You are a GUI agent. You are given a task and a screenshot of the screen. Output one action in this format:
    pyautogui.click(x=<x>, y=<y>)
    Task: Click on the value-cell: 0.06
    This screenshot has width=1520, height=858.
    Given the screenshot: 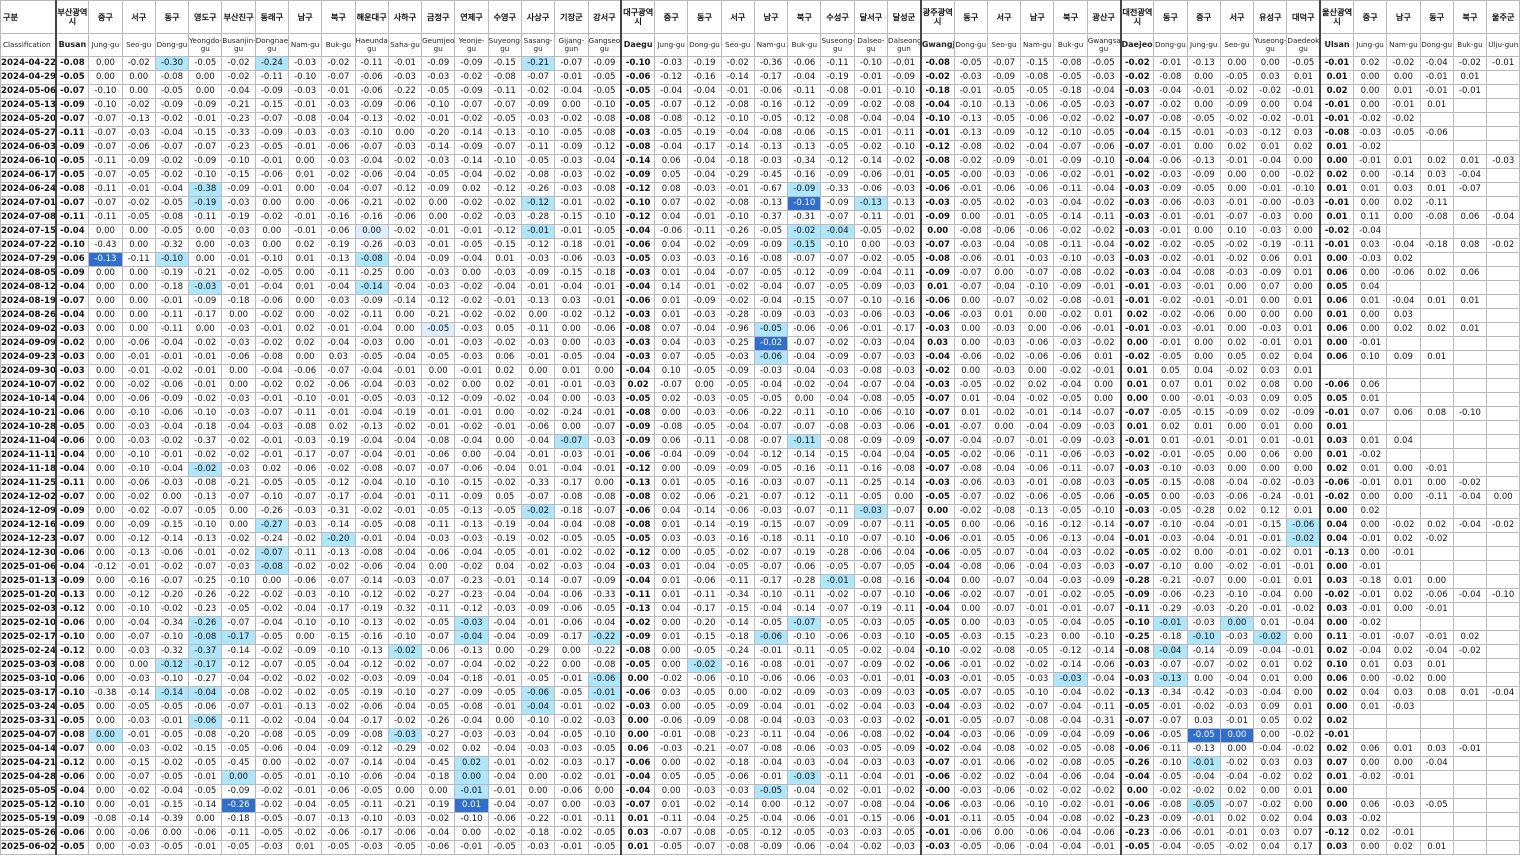 What is the action you would take?
    pyautogui.click(x=1370, y=749)
    